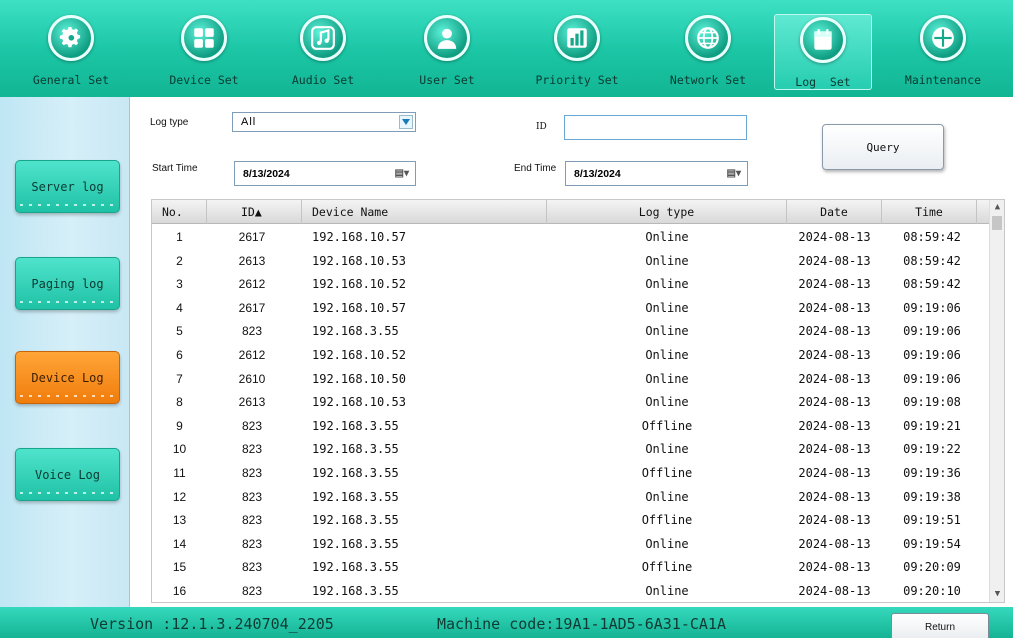  I want to click on cell-device-name: 192.168.10.57, so click(359, 237).